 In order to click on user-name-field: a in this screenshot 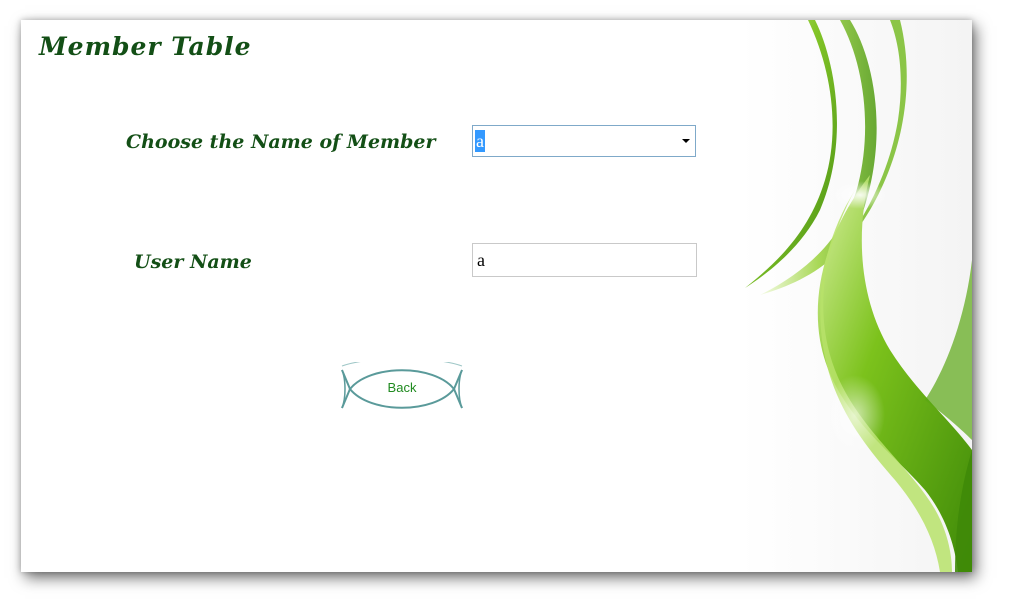, I will do `click(584, 260)`.